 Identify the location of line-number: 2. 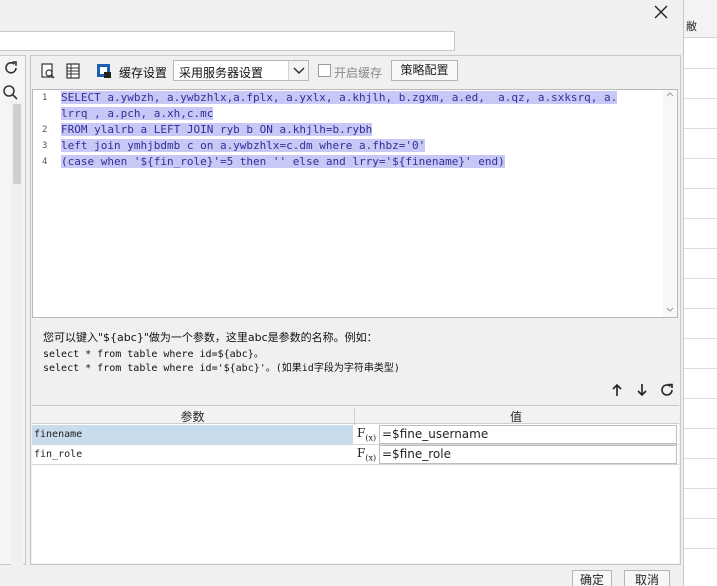
(45, 130).